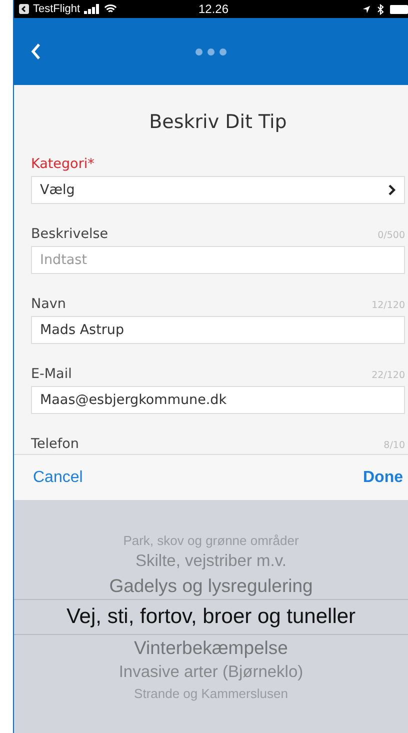 The height and width of the screenshot is (733, 408). I want to click on picker-option: Vej, sti, fortov, broer og tuneller, so click(211, 616).